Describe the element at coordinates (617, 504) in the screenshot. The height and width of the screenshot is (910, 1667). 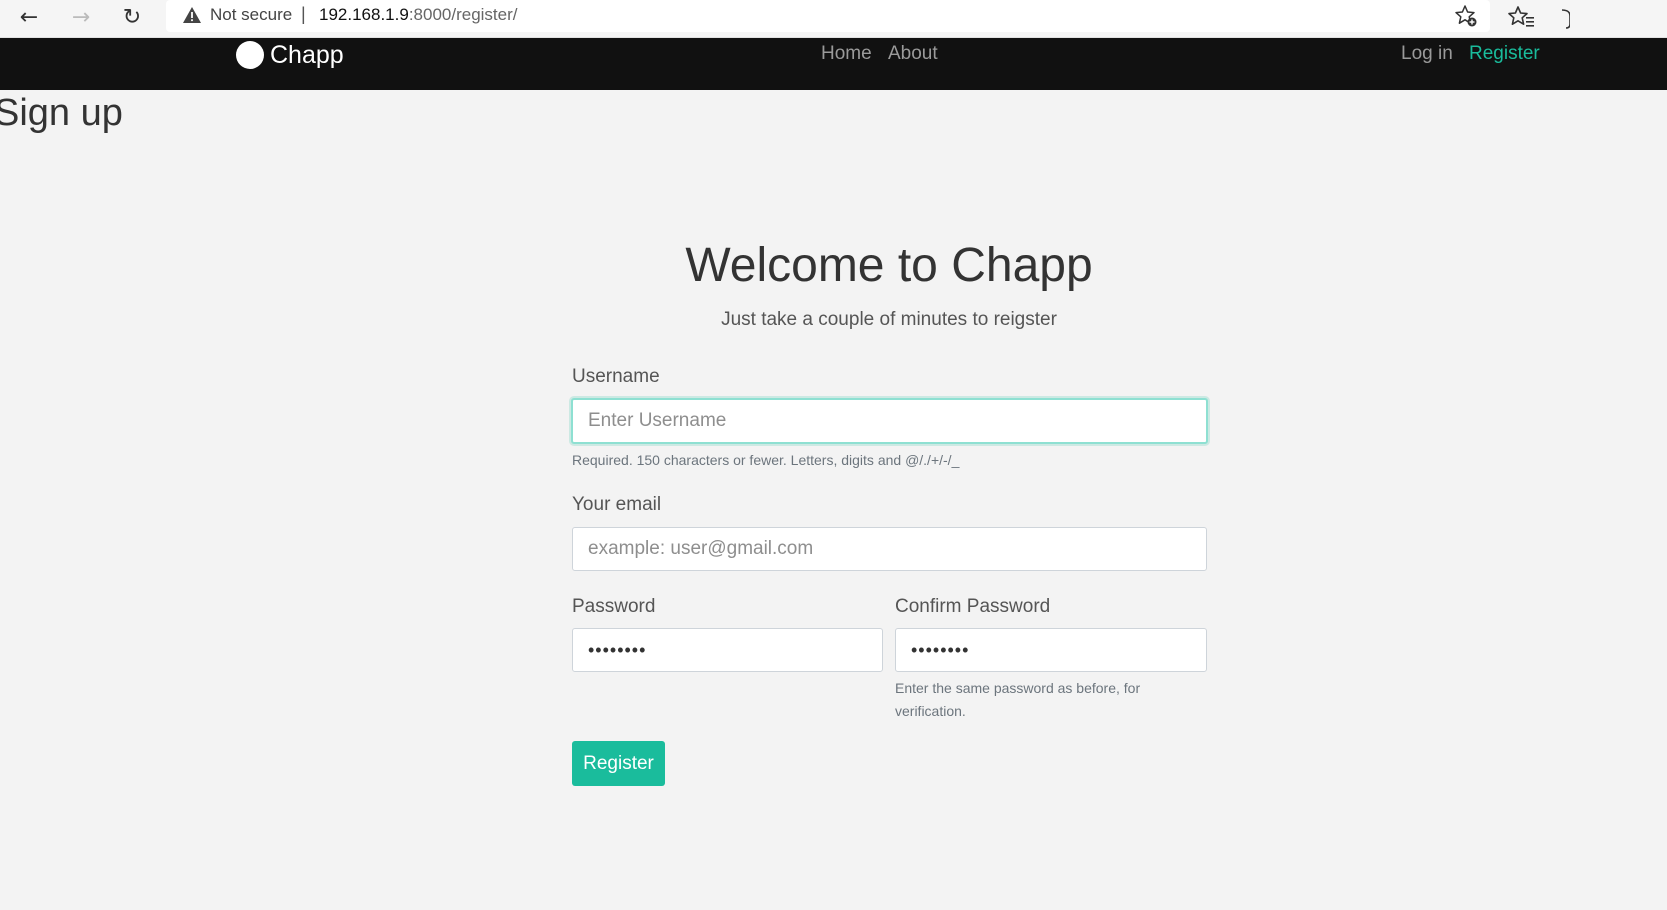
I see `email-label: Your email` at that location.